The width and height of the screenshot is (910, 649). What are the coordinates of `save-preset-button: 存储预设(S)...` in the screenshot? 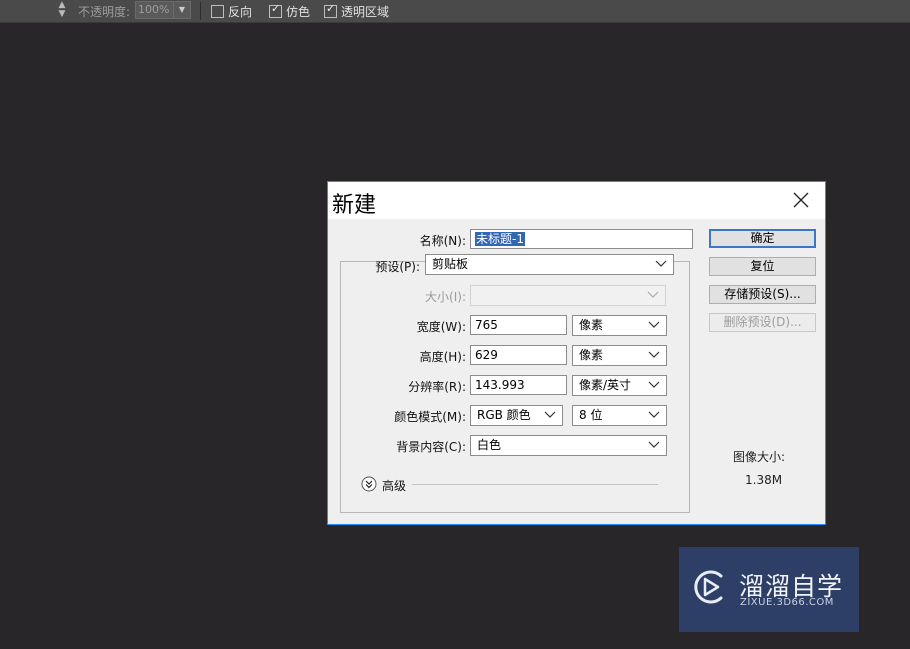 It's located at (762, 294).